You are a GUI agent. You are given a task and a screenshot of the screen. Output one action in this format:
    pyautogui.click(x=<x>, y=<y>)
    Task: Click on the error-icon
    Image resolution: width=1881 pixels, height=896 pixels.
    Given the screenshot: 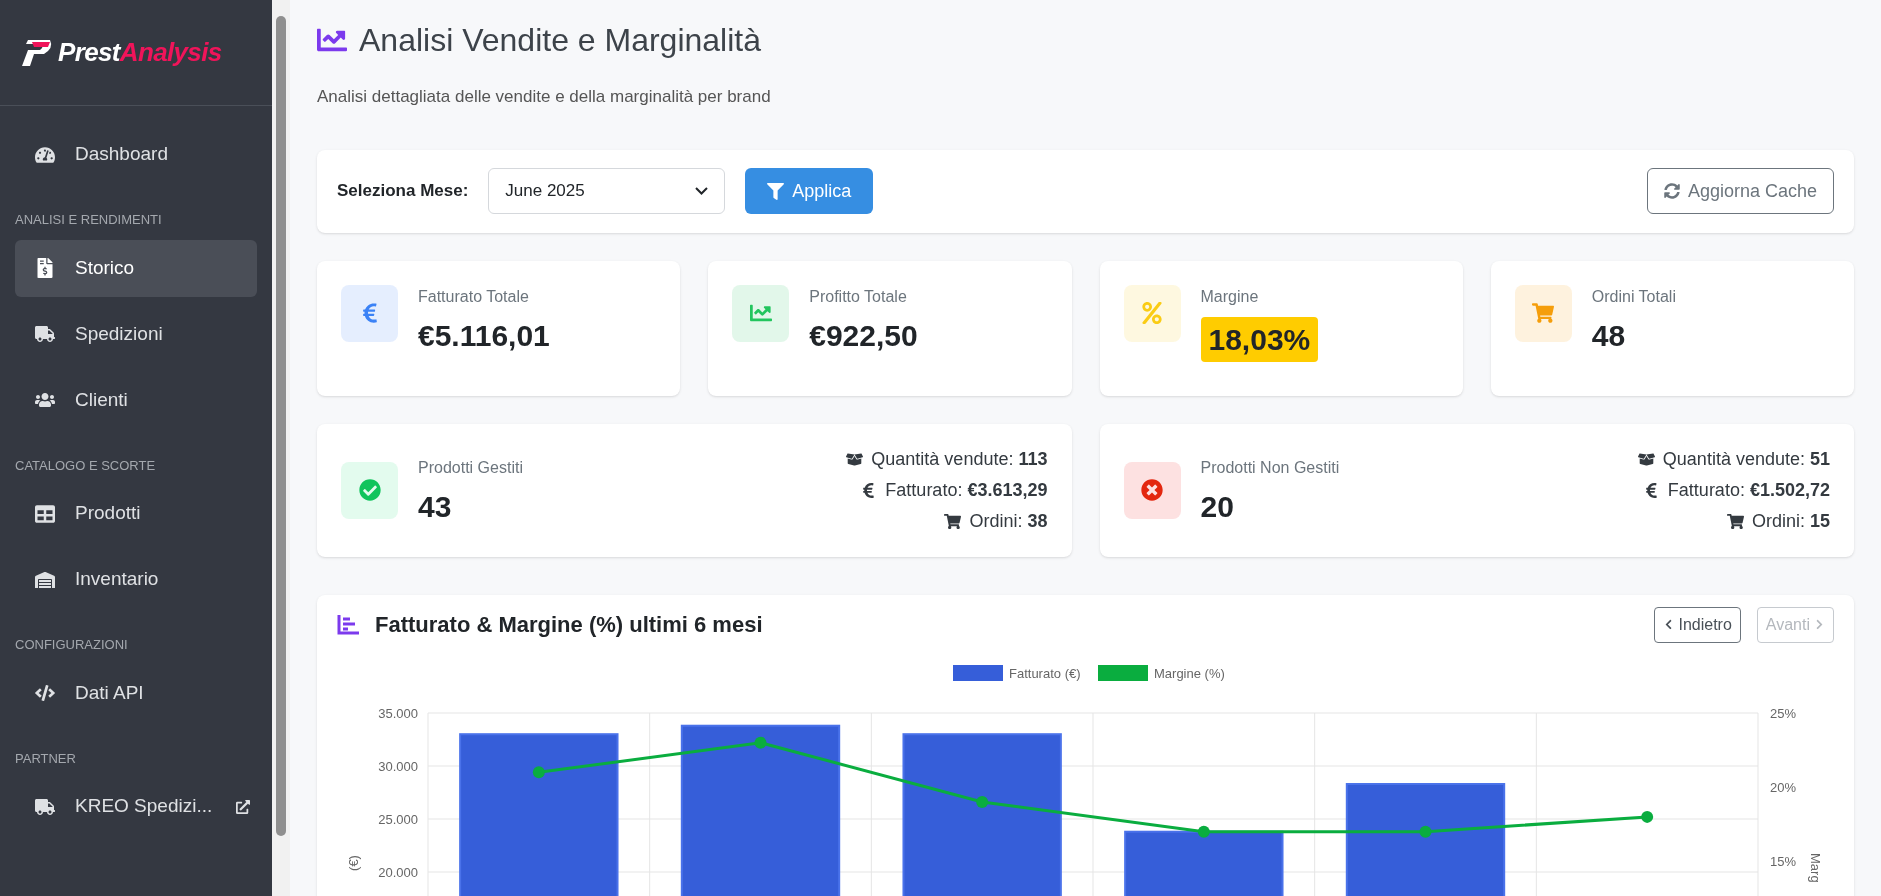 What is the action you would take?
    pyautogui.click(x=1152, y=490)
    